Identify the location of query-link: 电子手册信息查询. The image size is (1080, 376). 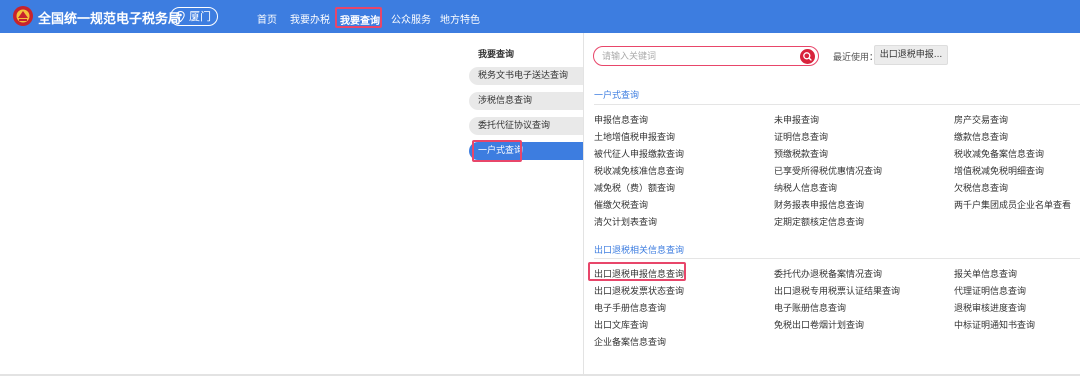
(630, 307).